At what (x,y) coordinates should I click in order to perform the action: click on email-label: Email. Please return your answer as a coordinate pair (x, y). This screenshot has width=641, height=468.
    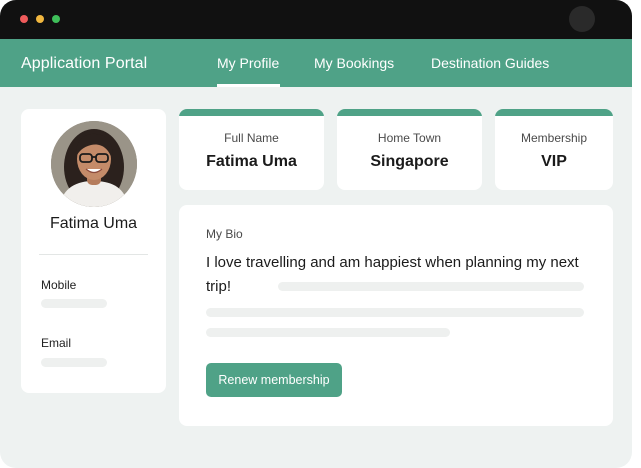
    Looking at the image, I should click on (56, 343).